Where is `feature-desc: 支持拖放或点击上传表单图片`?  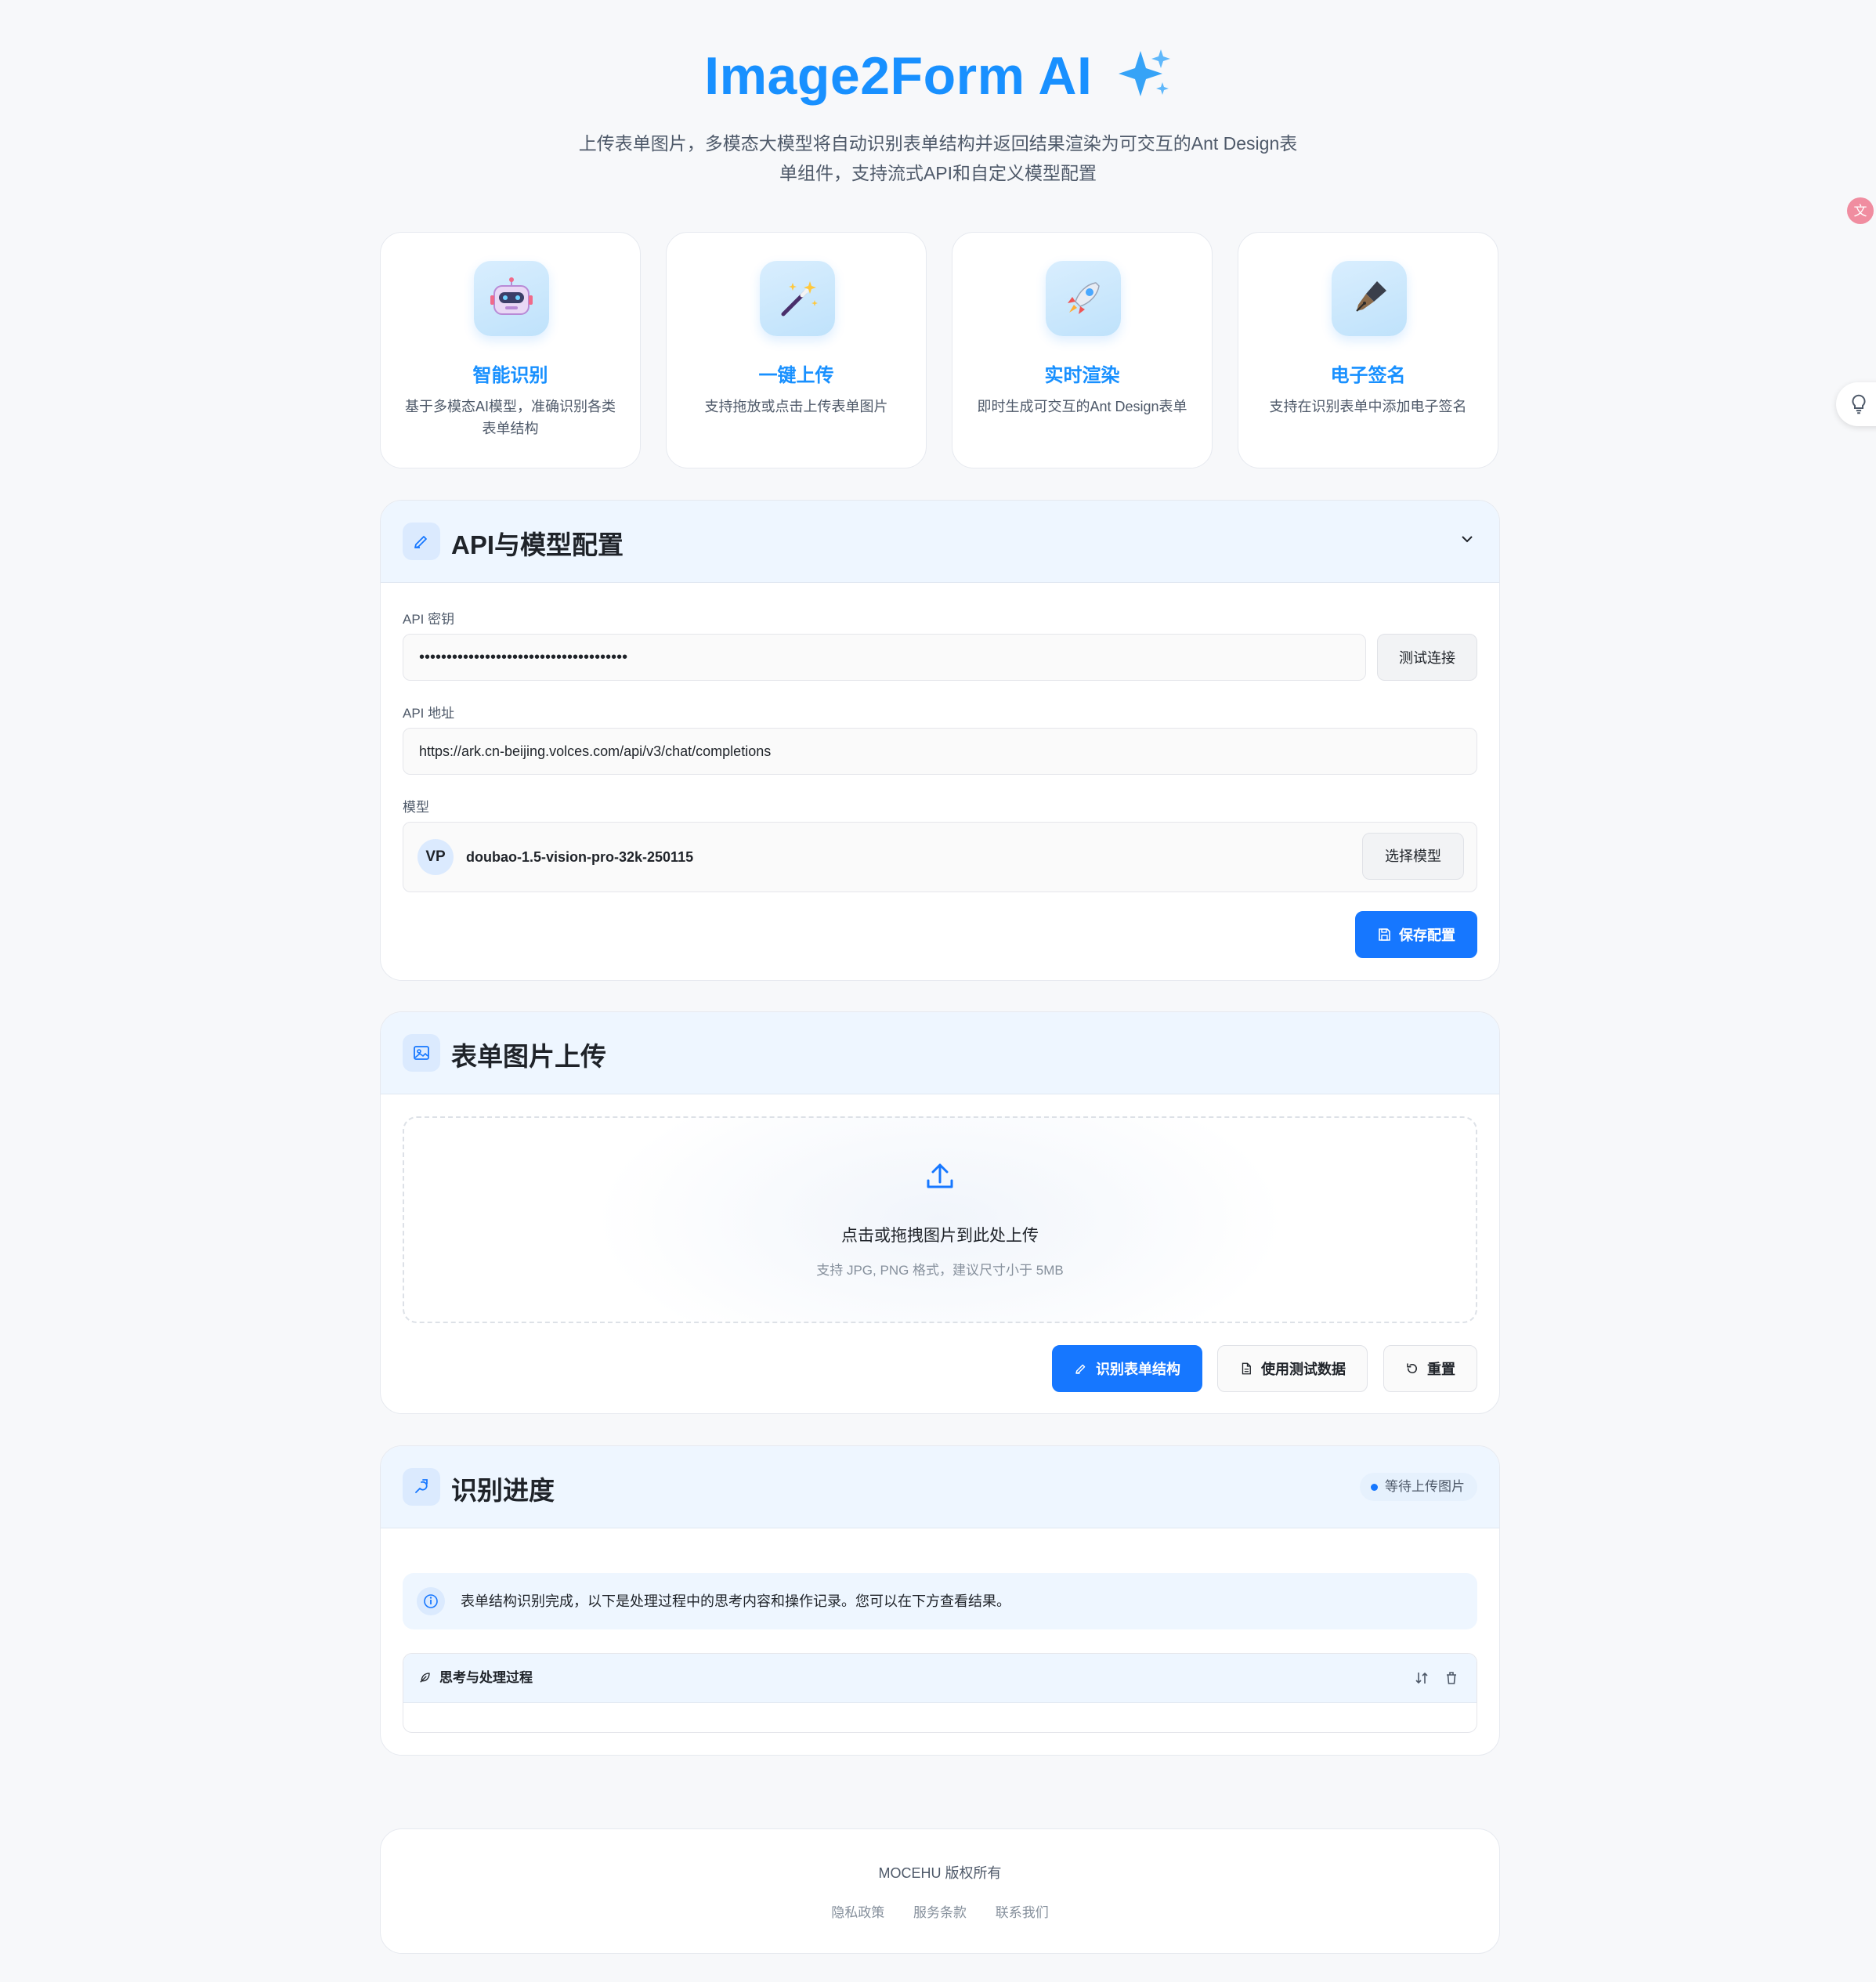 feature-desc: 支持拖放或点击上传表单图片 is located at coordinates (796, 406).